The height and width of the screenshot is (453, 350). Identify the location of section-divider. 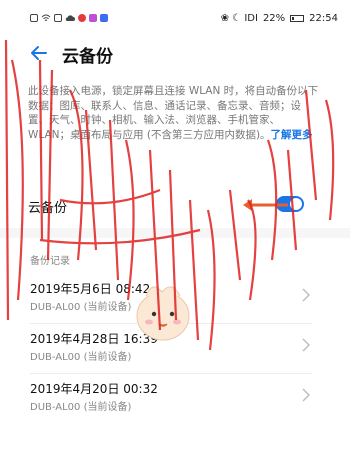
(175, 233).